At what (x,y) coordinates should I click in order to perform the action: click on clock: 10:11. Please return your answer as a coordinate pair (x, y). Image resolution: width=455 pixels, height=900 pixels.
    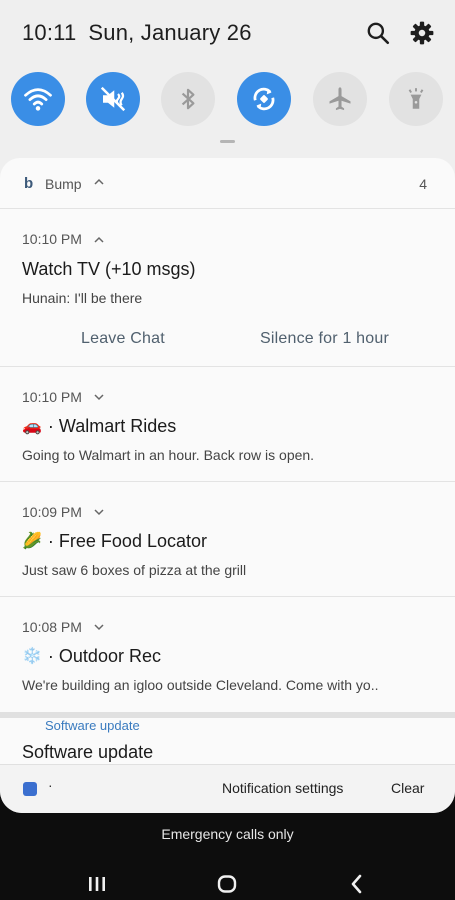
    Looking at the image, I should click on (49, 32).